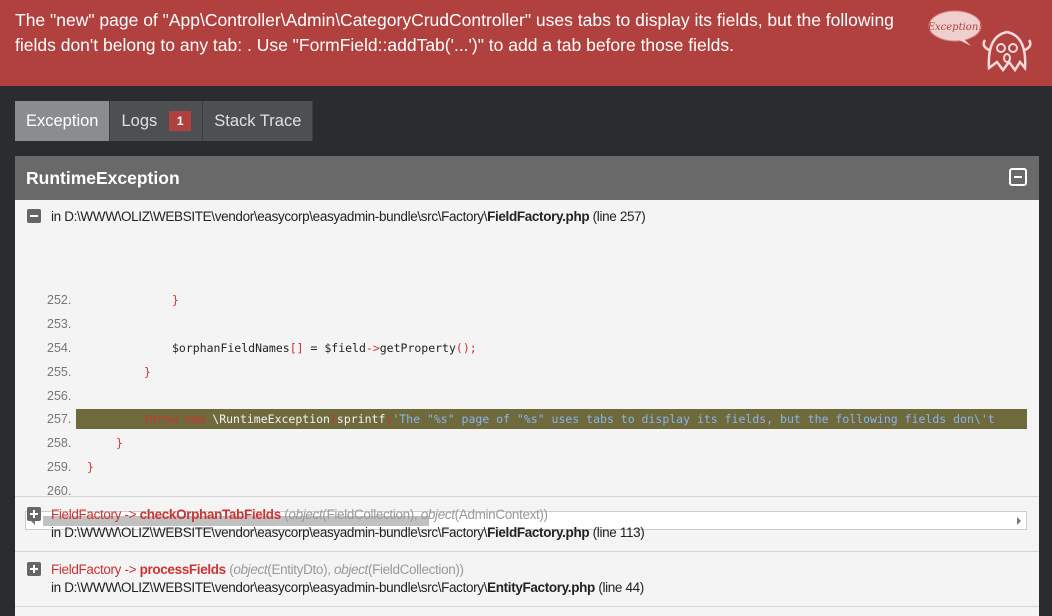 The height and width of the screenshot is (616, 1052). Describe the element at coordinates (231, 348) in the screenshot. I see `code-token: $orphanFieldNames` at that location.